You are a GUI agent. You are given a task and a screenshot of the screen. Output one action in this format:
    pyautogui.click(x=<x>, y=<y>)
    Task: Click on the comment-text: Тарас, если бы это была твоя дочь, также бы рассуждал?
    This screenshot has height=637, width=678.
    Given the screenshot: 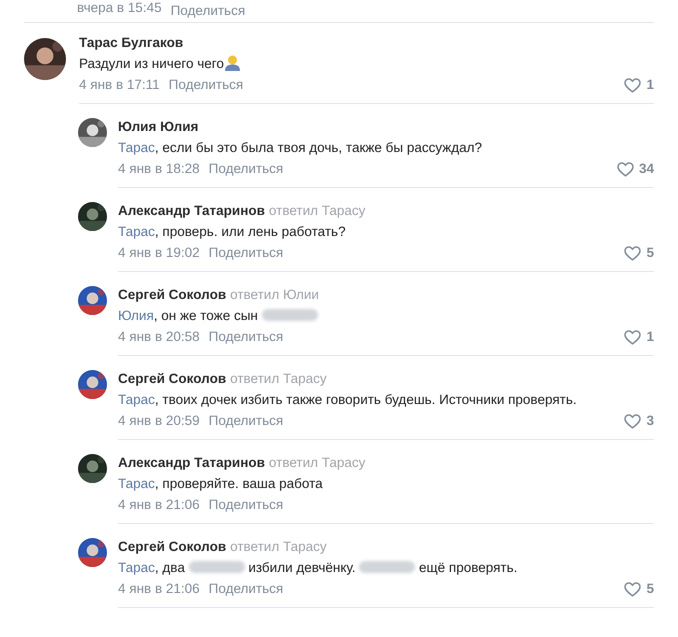 What is the action you would take?
    pyautogui.click(x=301, y=148)
    